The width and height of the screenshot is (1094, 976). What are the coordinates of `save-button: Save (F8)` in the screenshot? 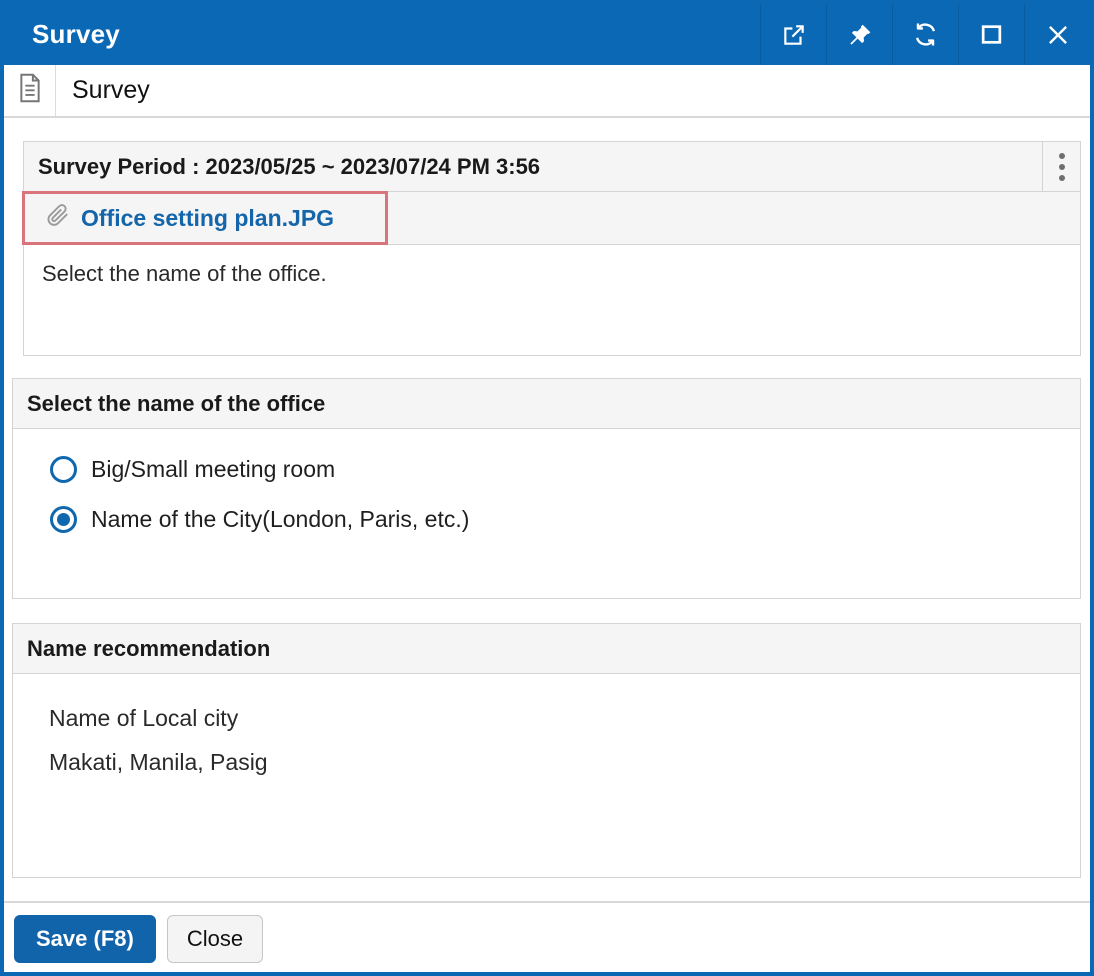 It's located at (85, 939).